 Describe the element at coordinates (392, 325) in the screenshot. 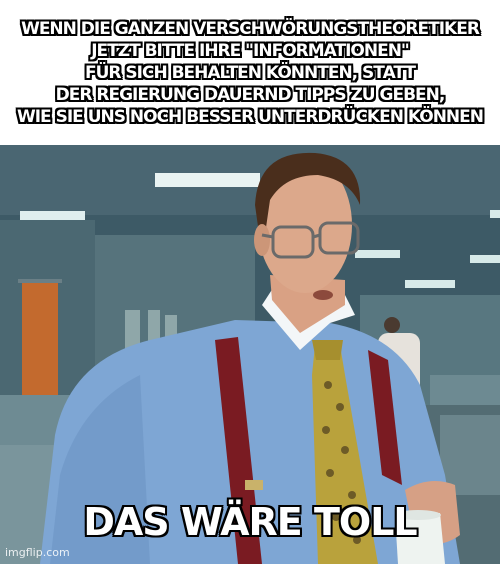

I see `background-person-head` at that location.